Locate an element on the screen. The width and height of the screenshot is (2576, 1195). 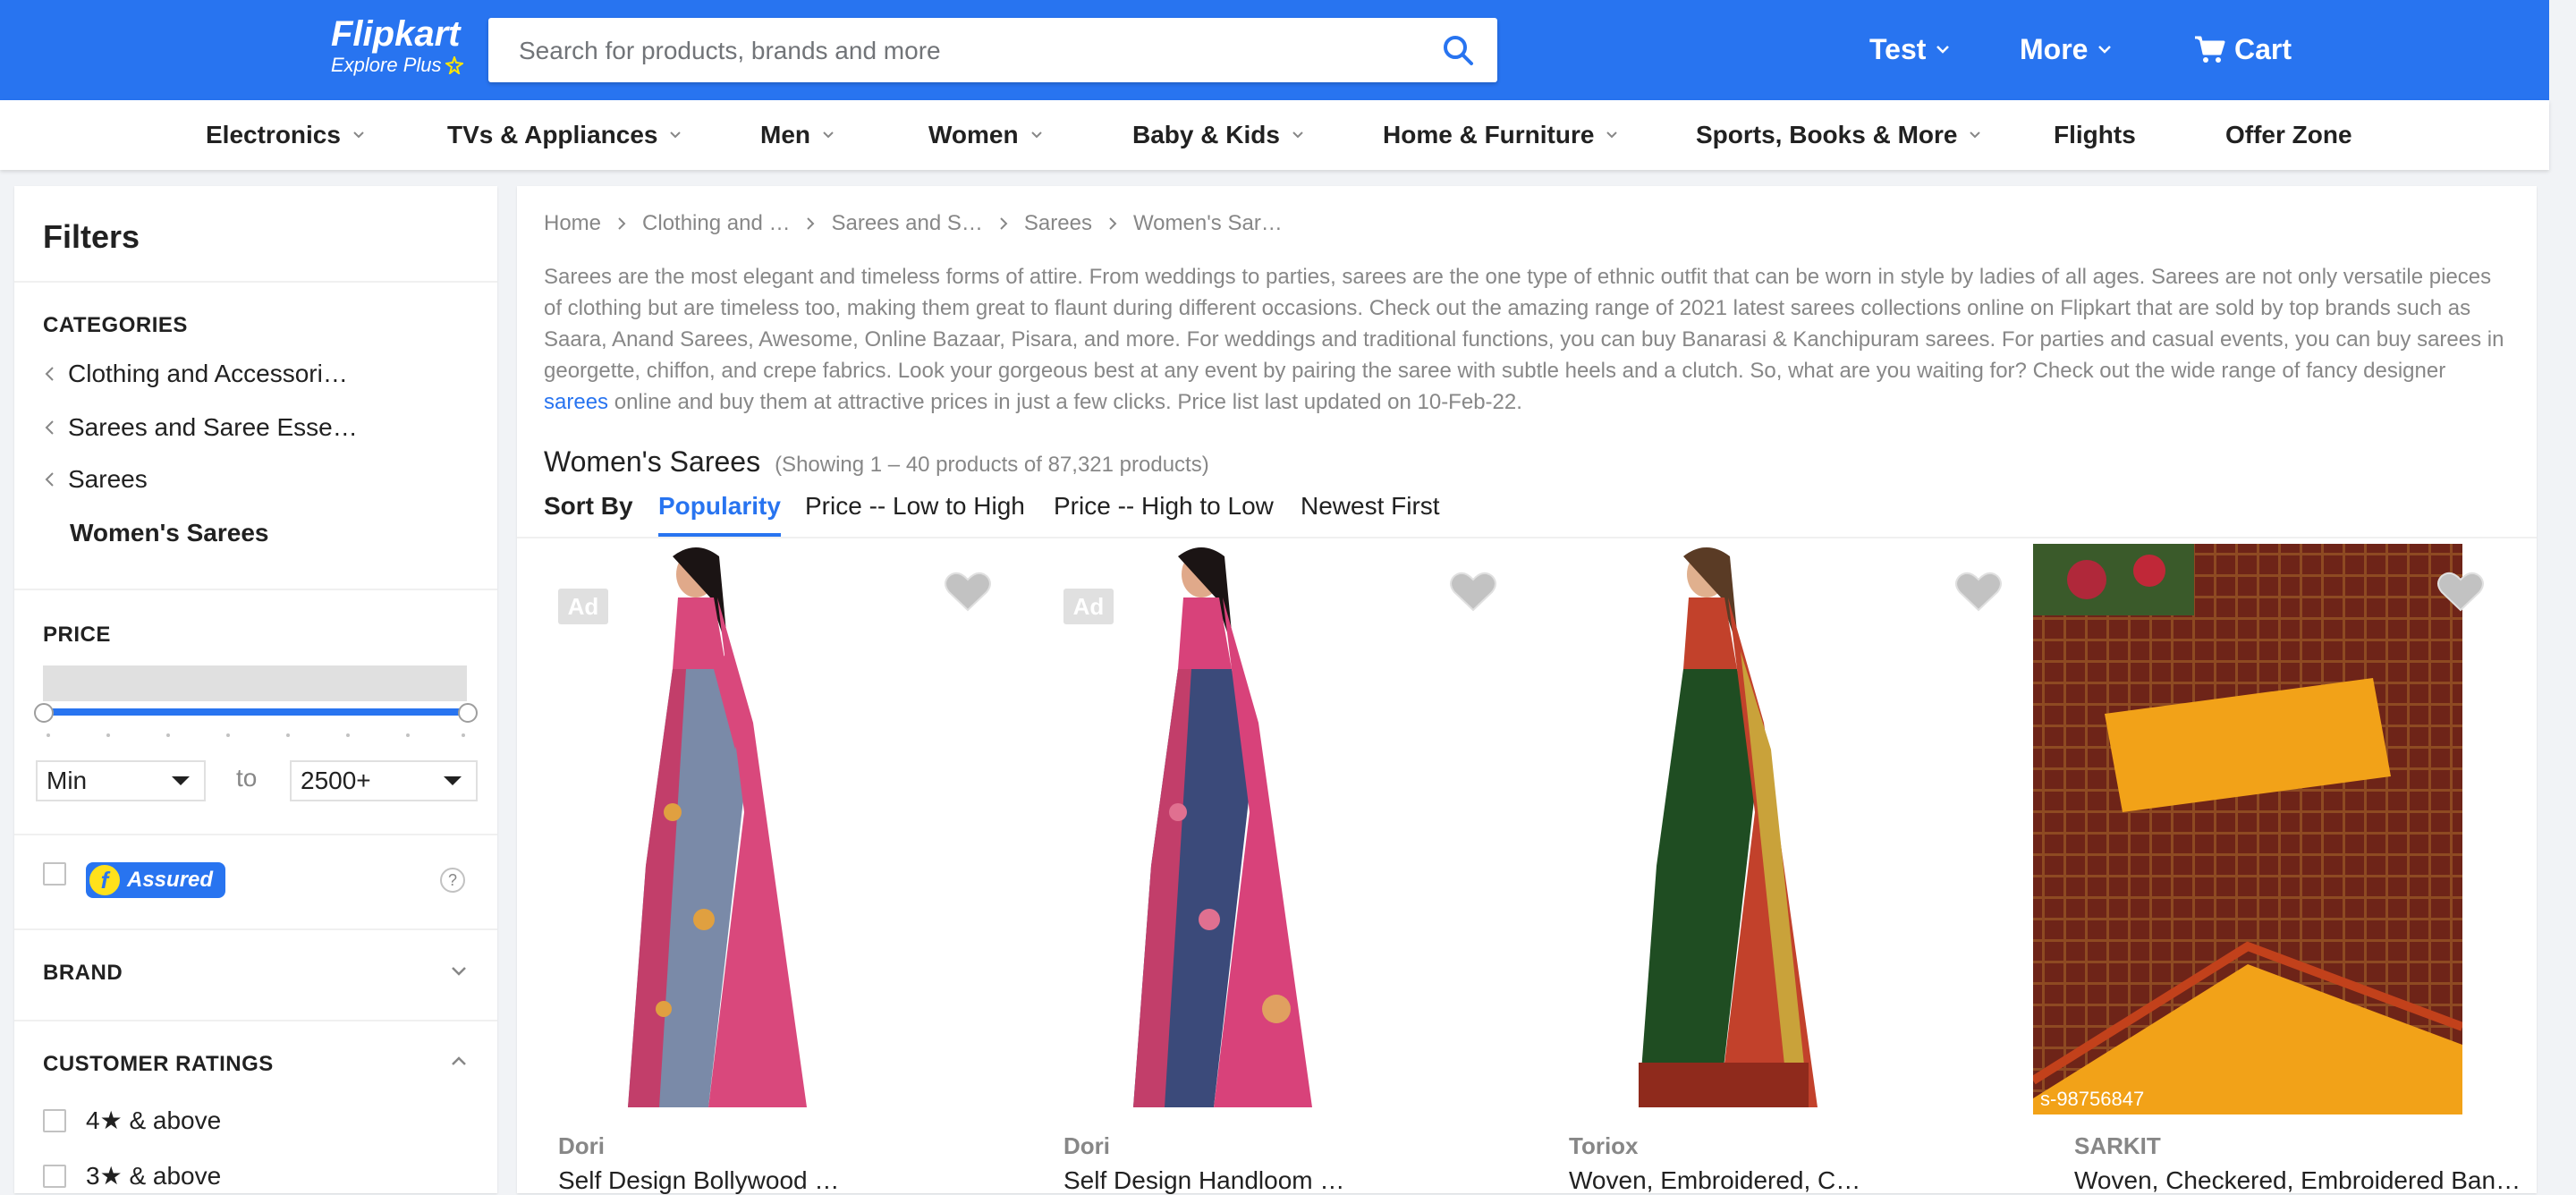
more-menu: More is located at coordinates (2066, 49).